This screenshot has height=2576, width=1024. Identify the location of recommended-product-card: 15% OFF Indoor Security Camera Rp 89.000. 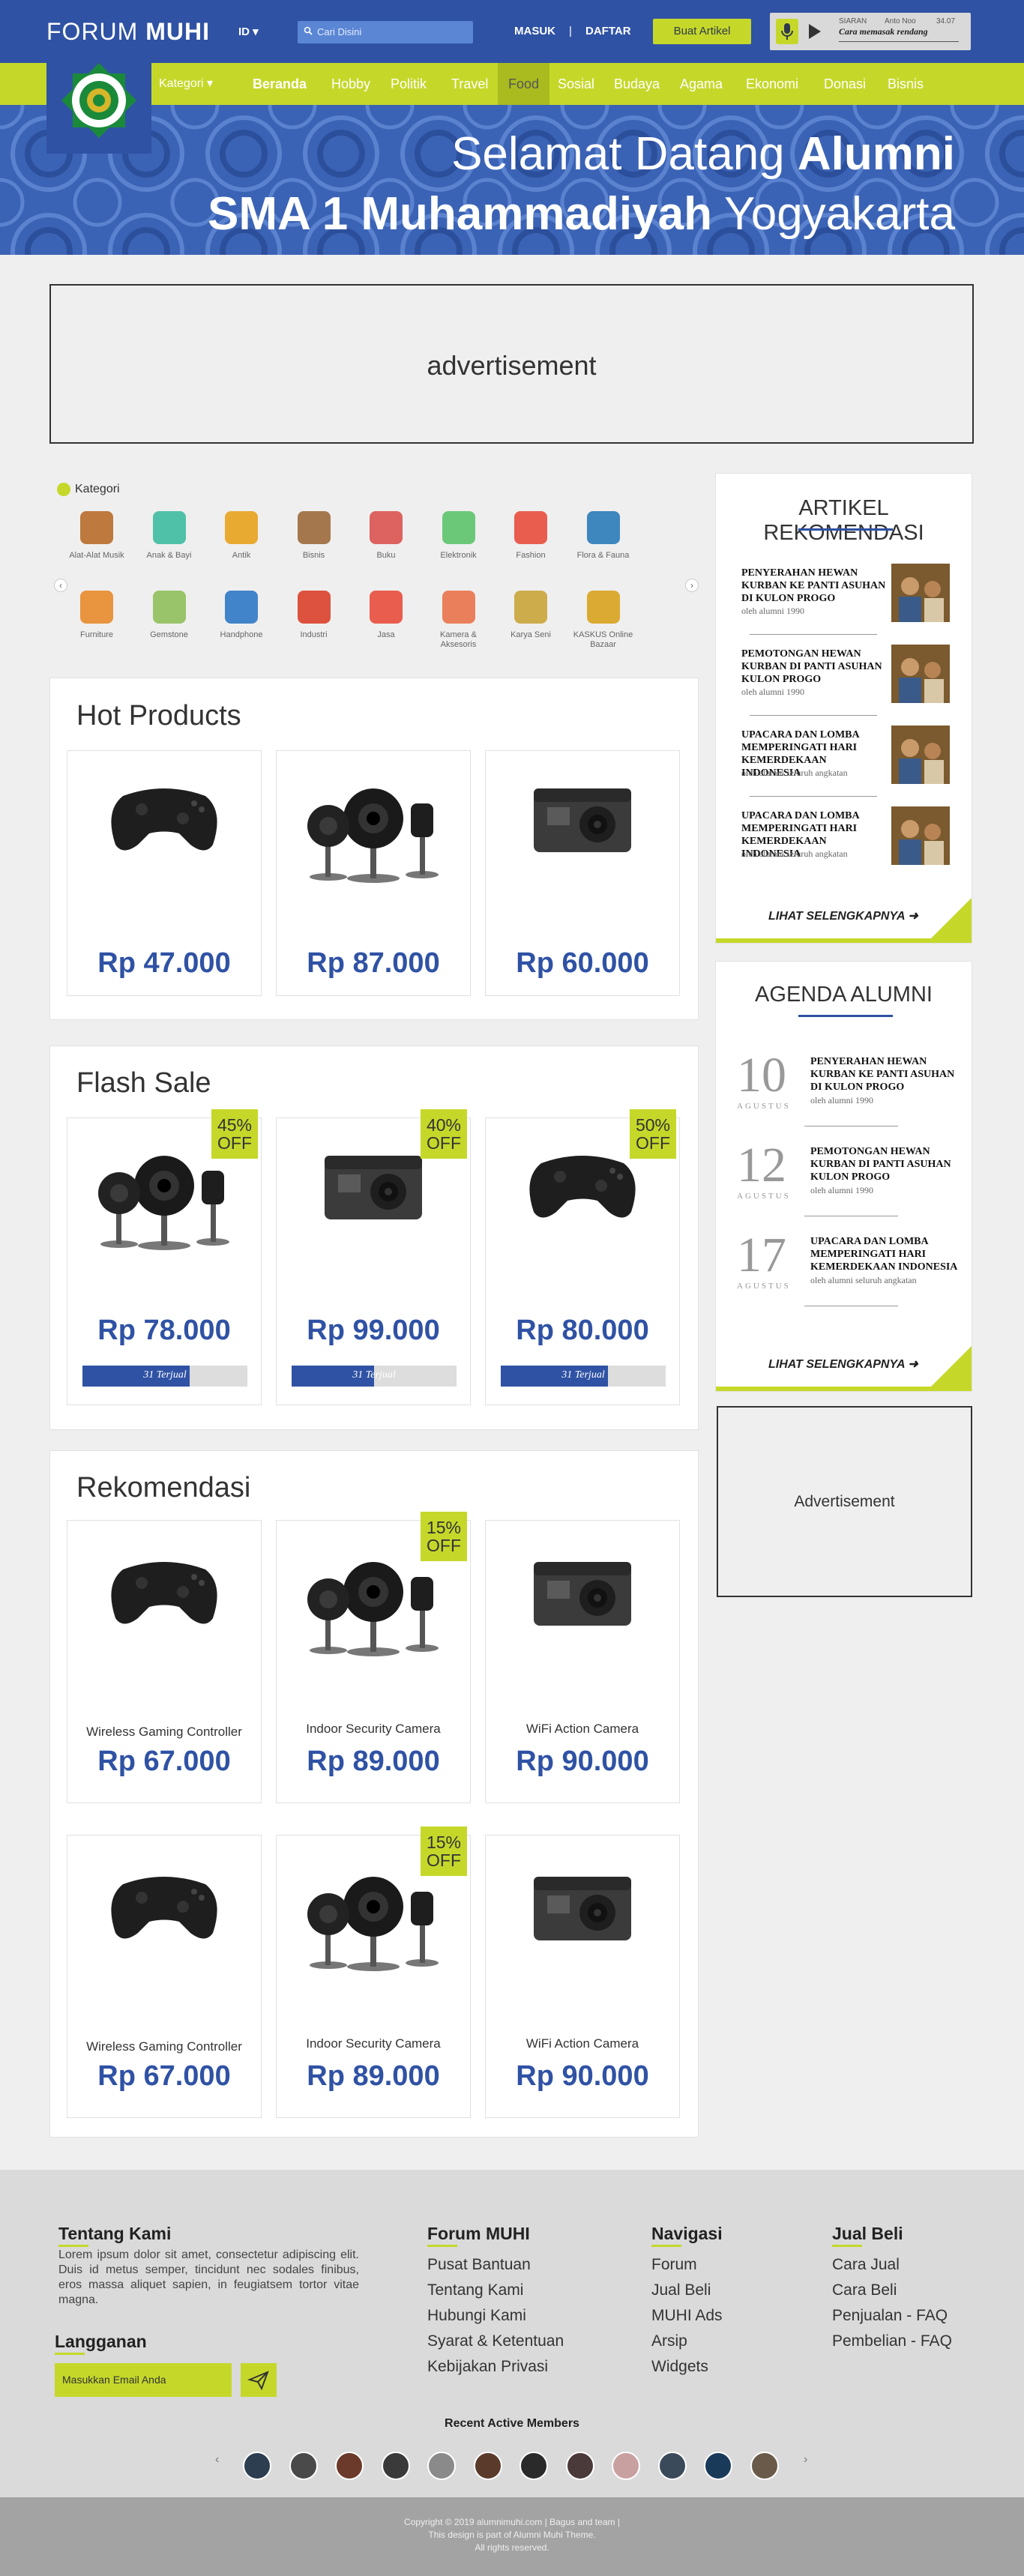
(373, 1973).